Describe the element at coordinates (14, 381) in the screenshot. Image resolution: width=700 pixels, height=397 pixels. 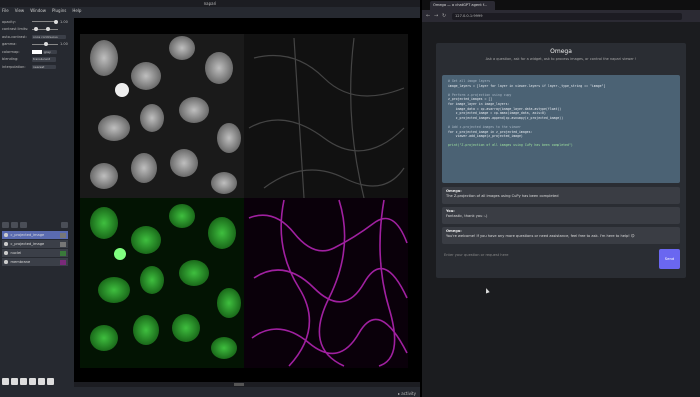
I see `ndisplay-icon` at that location.